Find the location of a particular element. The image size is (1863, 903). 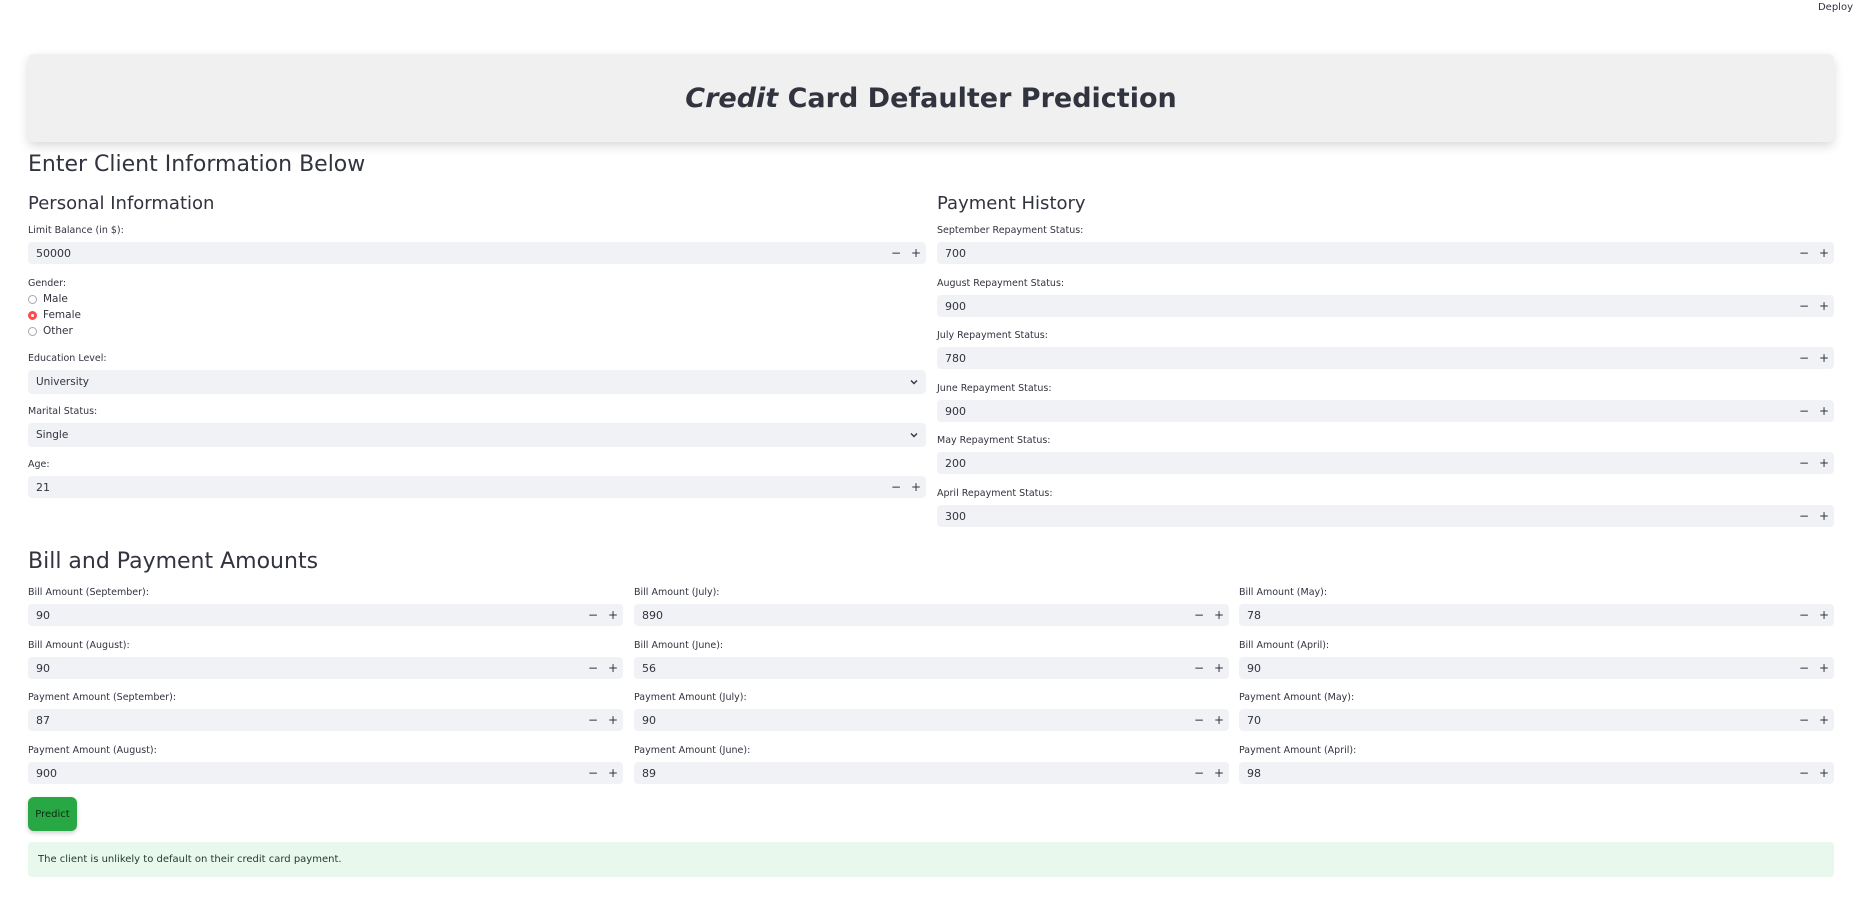

age-field: Age: 21 − + is located at coordinates (477, 478).